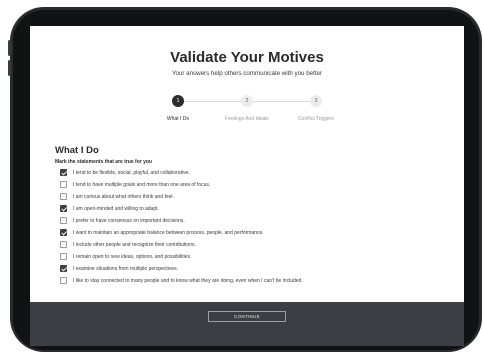  Describe the element at coordinates (250, 209) in the screenshot. I see `statement-item: I am open-minded and willing to adapt.` at that location.